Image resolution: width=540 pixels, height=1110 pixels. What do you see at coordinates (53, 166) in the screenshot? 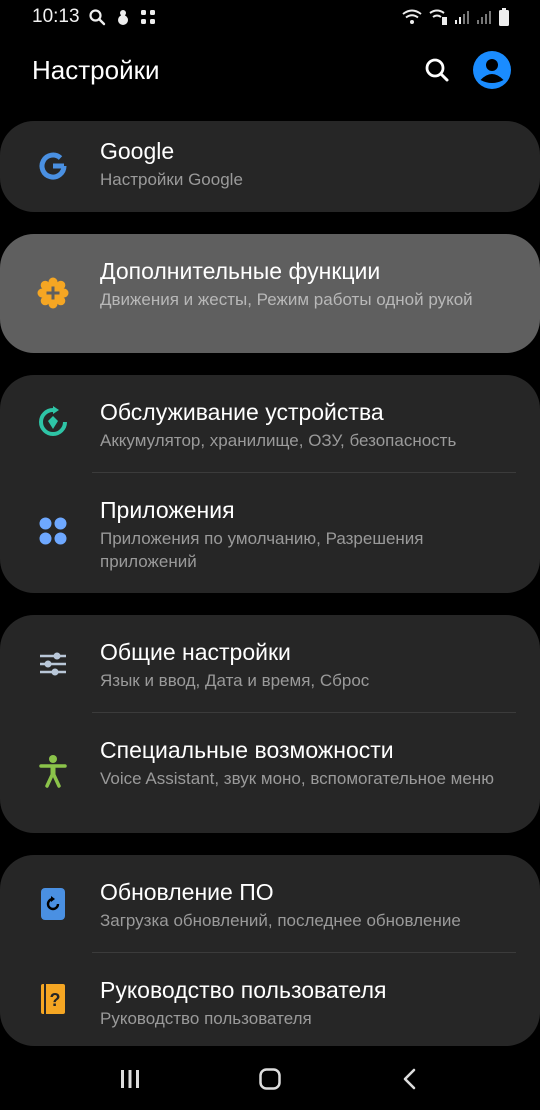
I see `google-icon` at bounding box center [53, 166].